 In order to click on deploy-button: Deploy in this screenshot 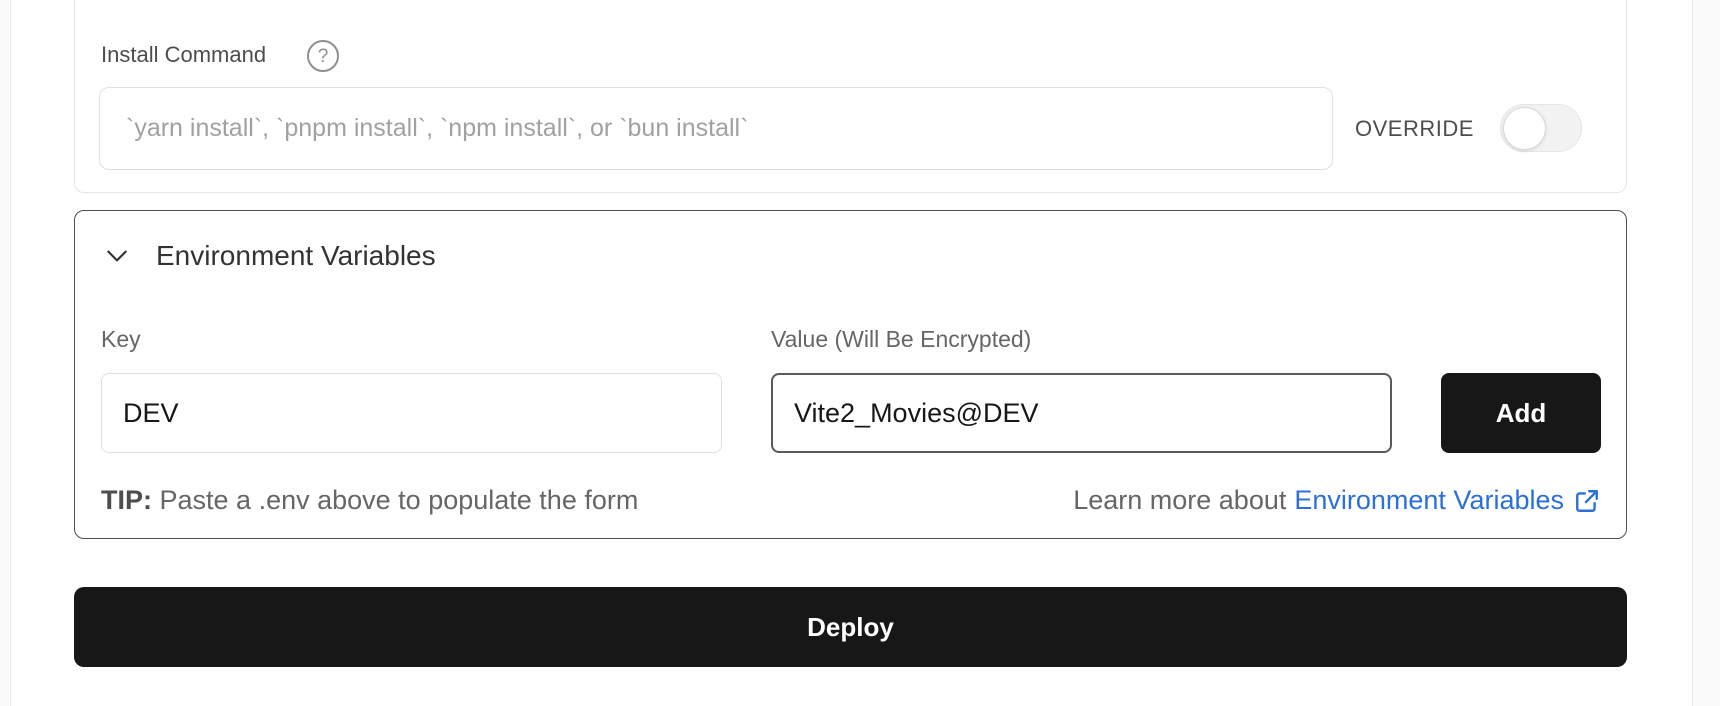, I will do `click(850, 627)`.